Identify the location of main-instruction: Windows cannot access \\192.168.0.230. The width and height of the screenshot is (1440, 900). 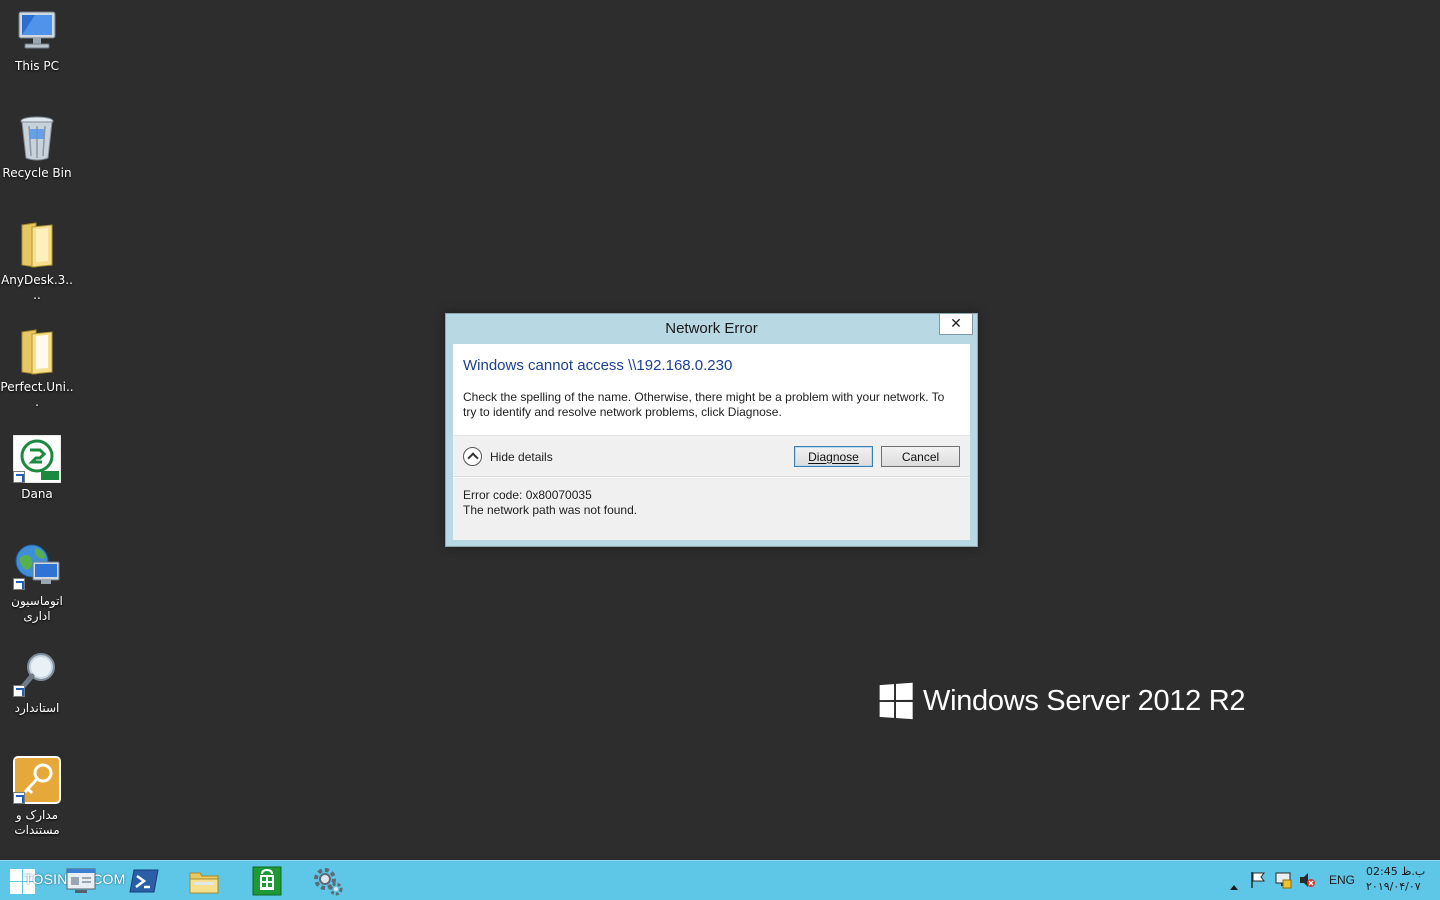
(598, 365).